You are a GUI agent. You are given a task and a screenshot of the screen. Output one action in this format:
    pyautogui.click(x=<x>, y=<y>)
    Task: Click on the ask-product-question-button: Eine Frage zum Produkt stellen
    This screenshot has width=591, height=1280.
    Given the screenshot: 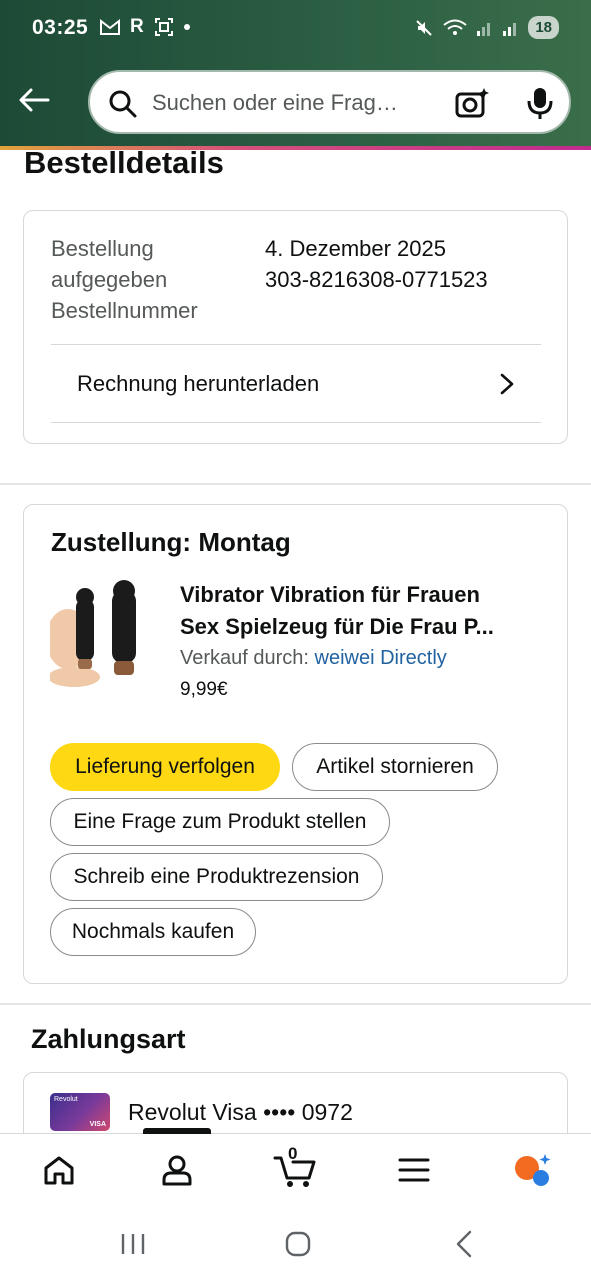 What is the action you would take?
    pyautogui.click(x=220, y=822)
    